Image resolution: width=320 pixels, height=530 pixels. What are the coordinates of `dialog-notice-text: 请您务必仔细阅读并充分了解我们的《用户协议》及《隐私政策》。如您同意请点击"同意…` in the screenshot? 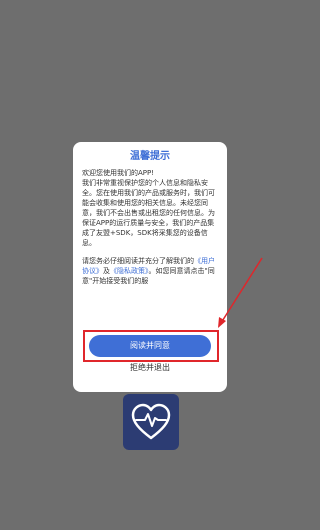 It's located at (150, 271).